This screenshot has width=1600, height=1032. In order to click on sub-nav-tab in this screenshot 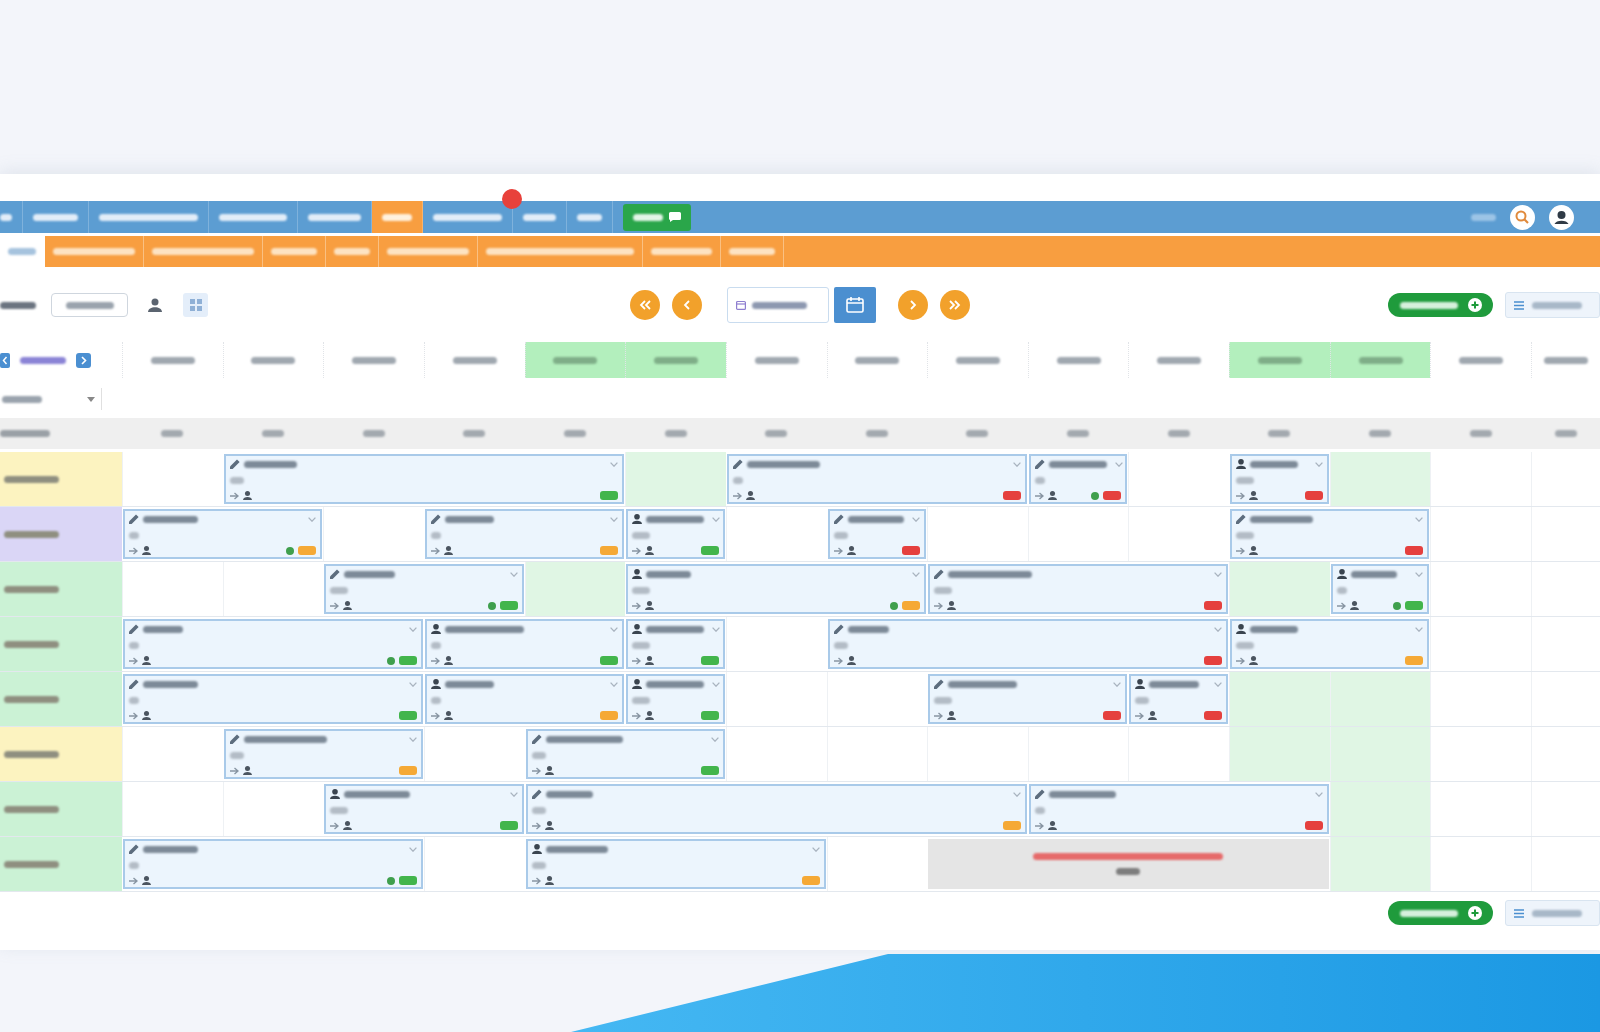, I will do `click(22, 251)`.